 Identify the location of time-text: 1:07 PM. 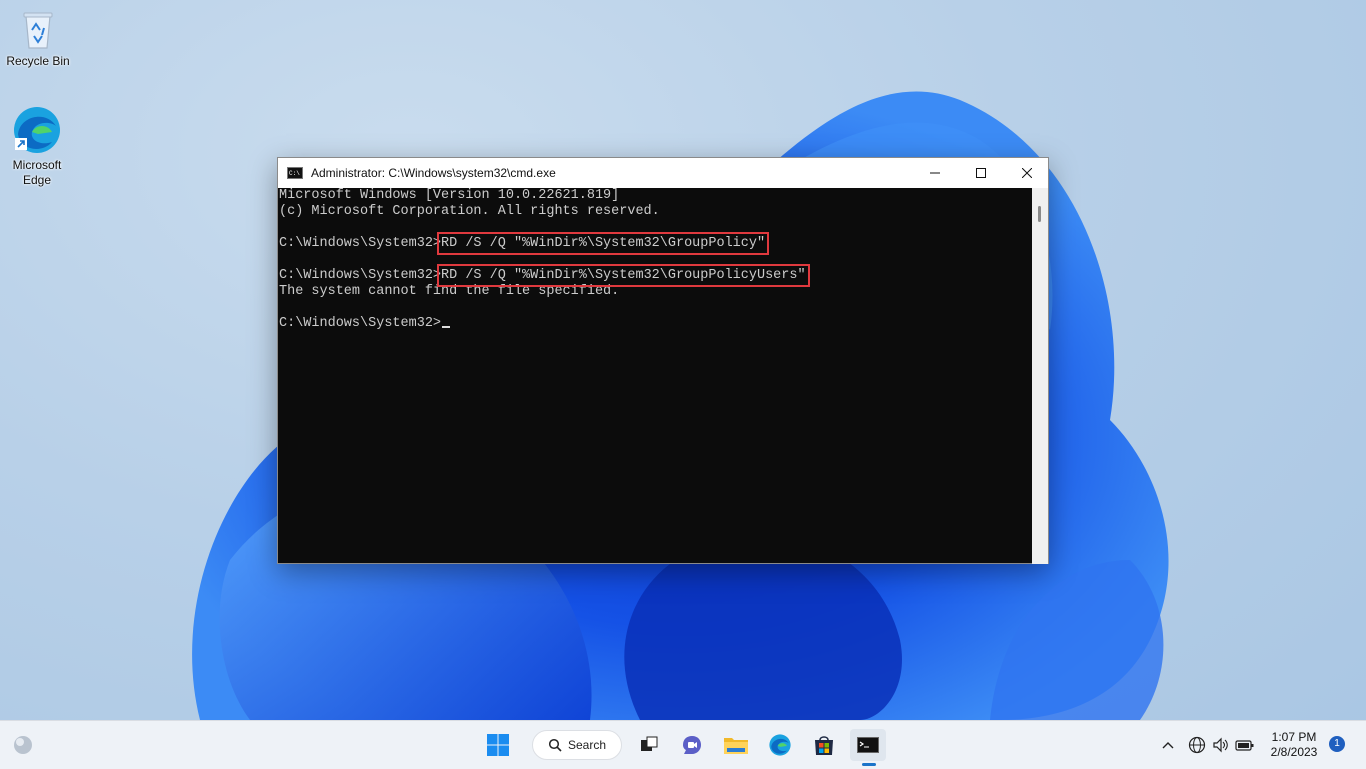
(1294, 737).